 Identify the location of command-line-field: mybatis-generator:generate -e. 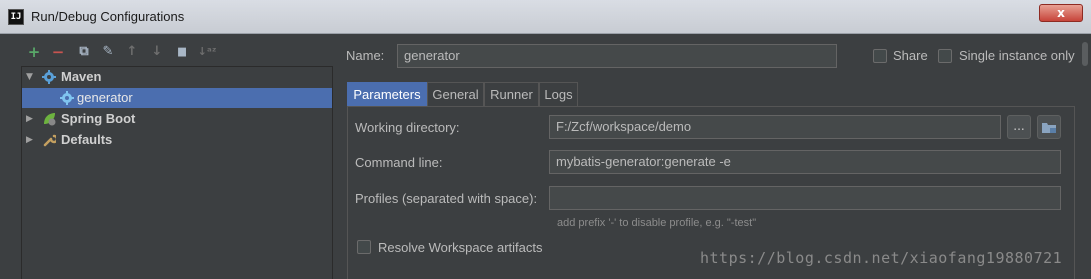
(805, 162).